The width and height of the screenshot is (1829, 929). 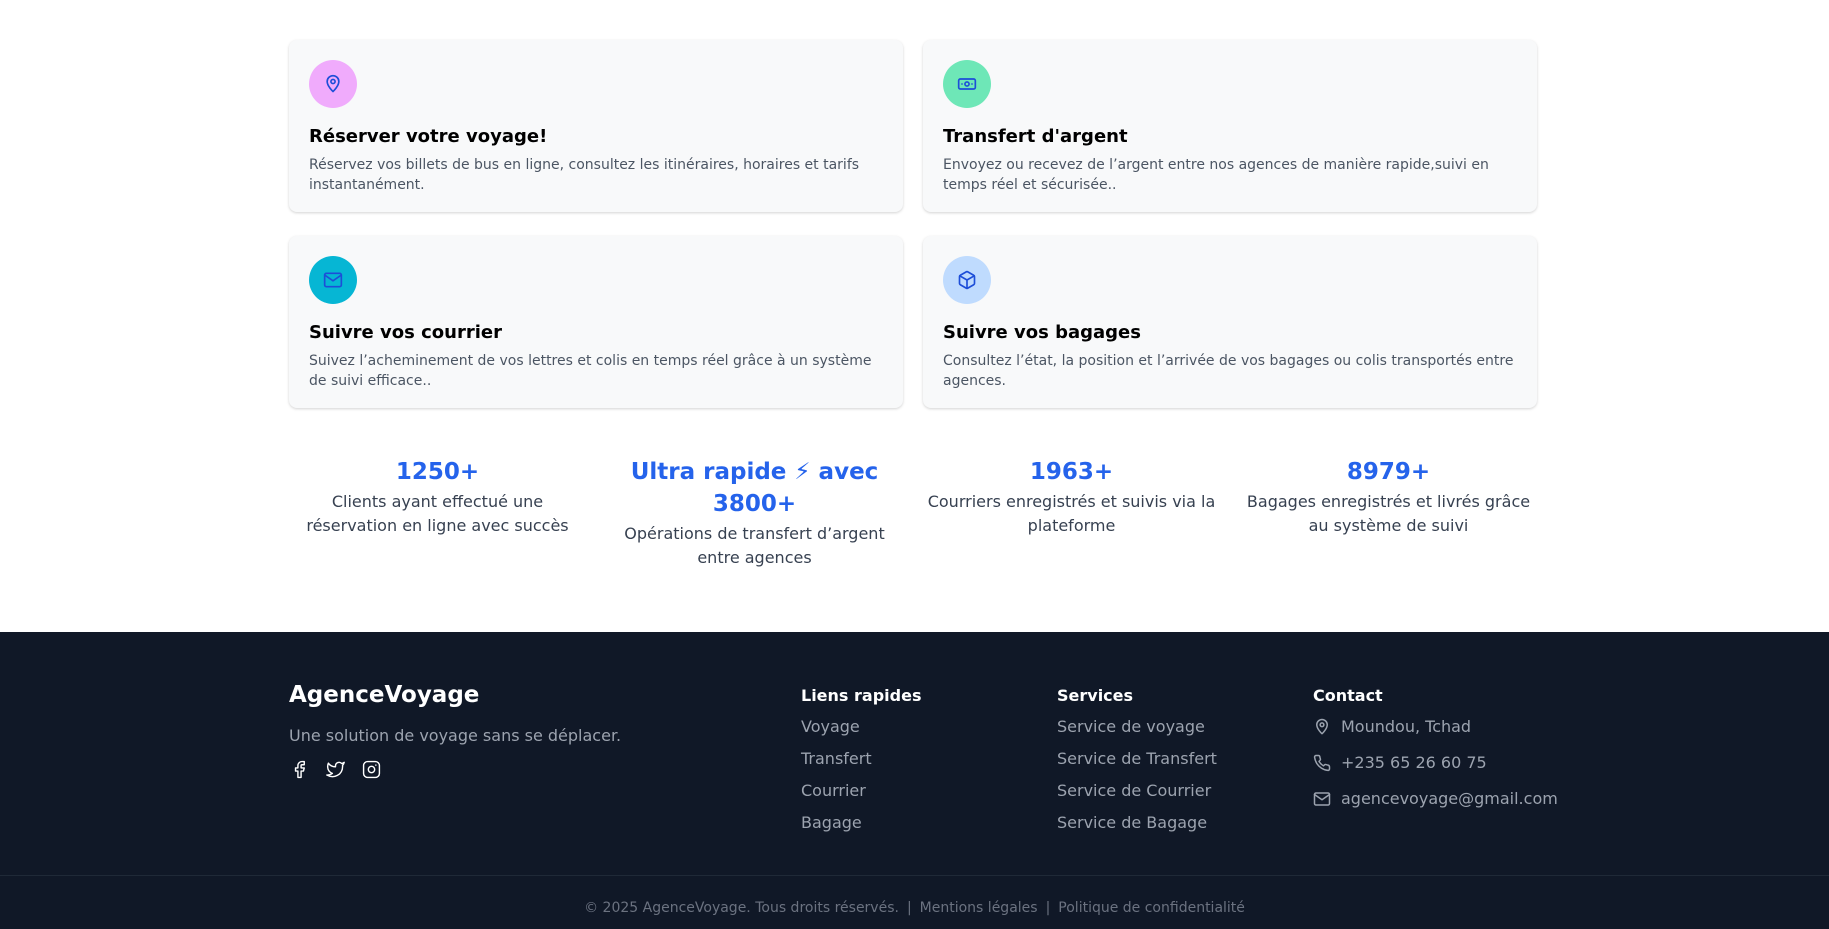 What do you see at coordinates (455, 735) in the screenshot?
I see `footer-tagline: Une solution de voyage sans se déplacer.` at bounding box center [455, 735].